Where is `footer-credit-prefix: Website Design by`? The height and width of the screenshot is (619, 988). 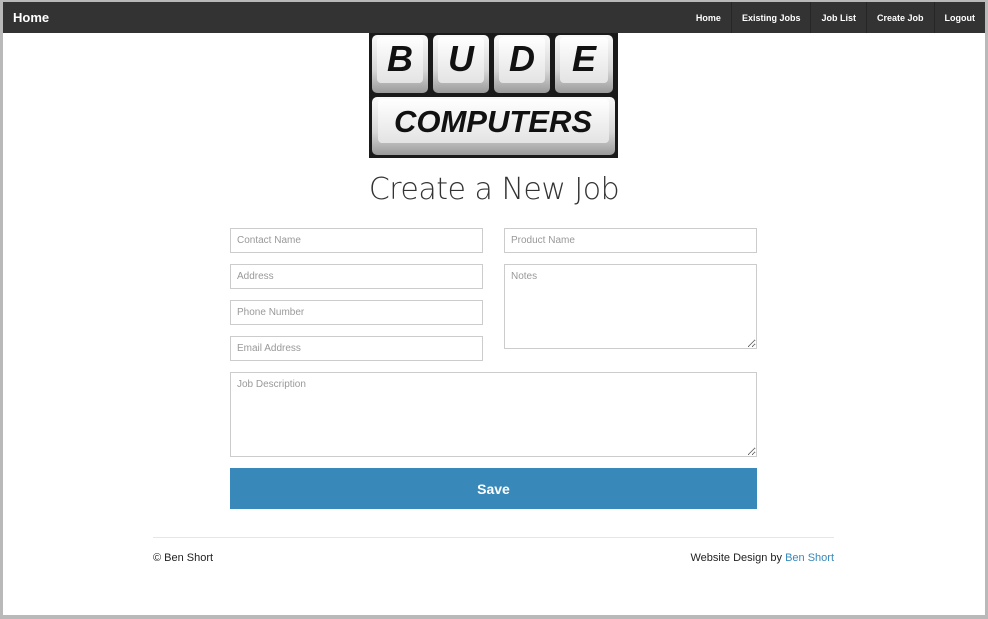 footer-credit-prefix: Website Design by is located at coordinates (738, 558).